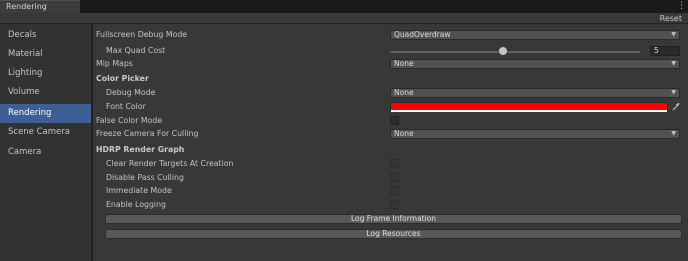  I want to click on sidebar-item-volume: Volume, so click(45, 92).